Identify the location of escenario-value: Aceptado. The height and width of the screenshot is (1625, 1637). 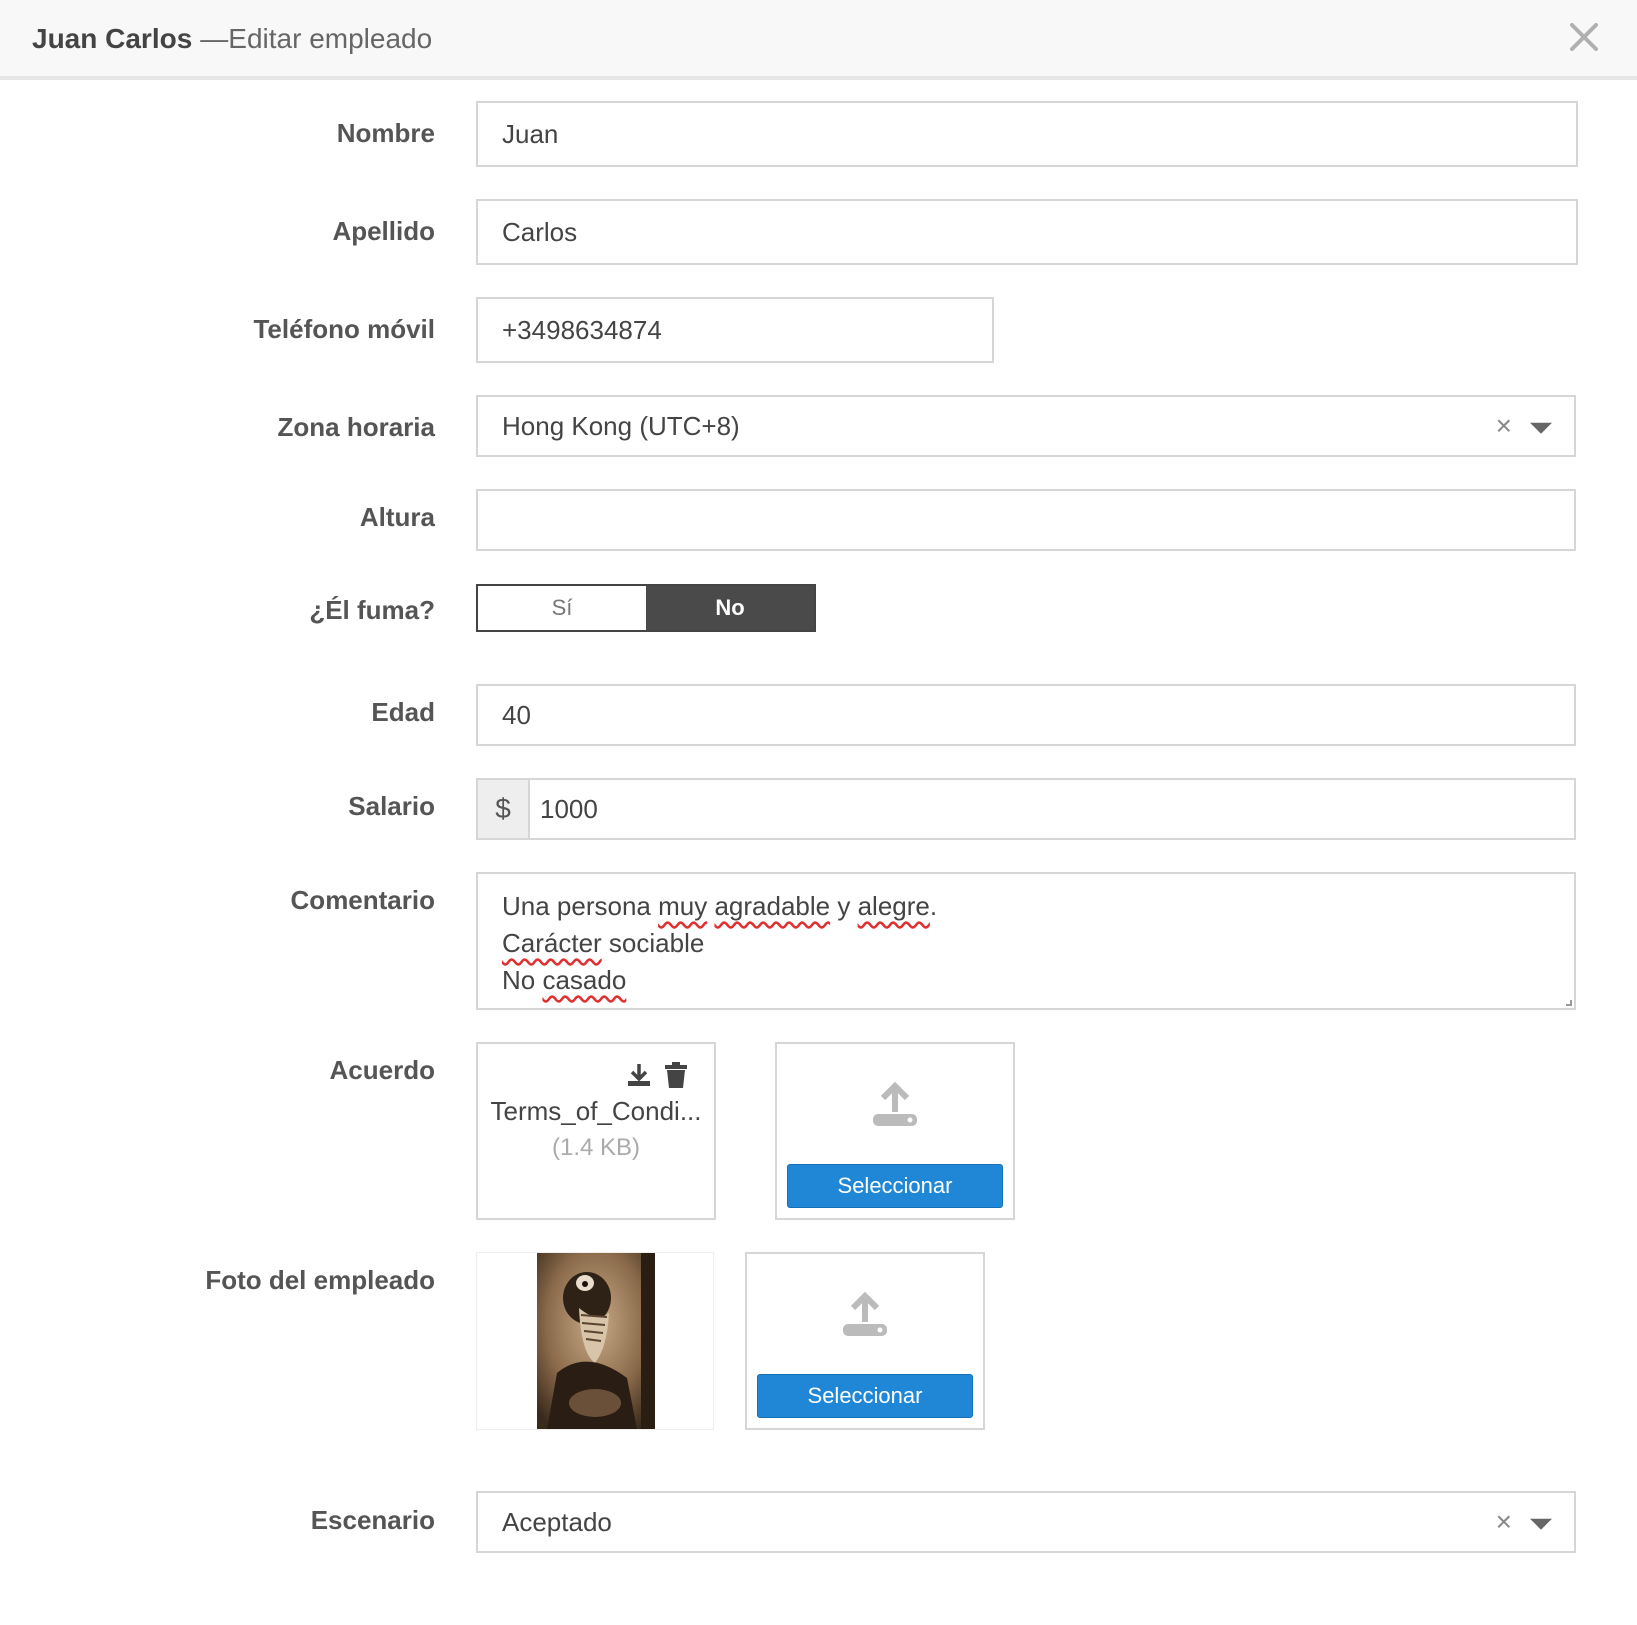
(557, 1521).